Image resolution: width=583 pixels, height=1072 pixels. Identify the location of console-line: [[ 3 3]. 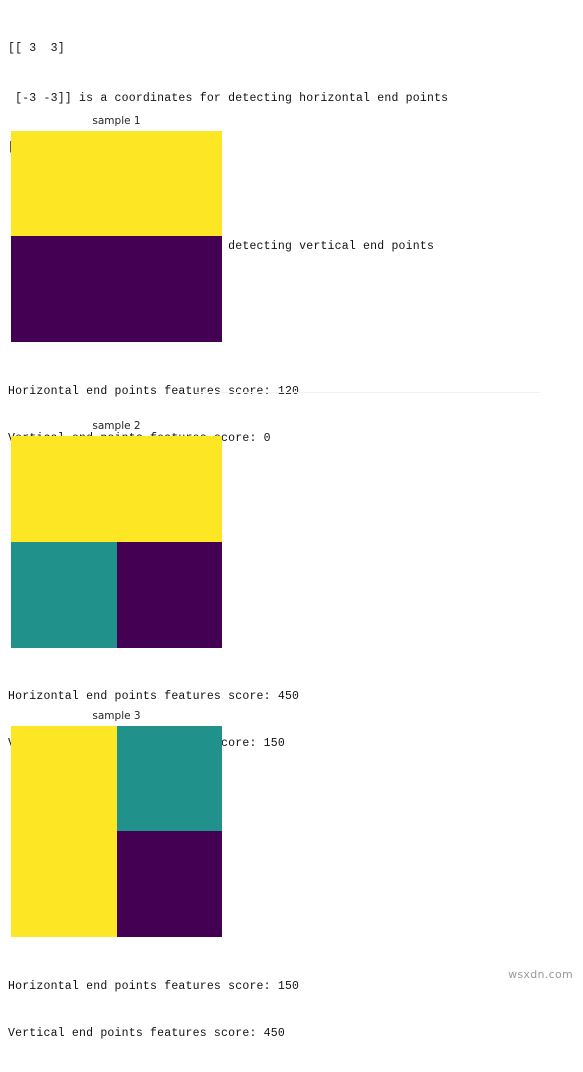
(36, 48).